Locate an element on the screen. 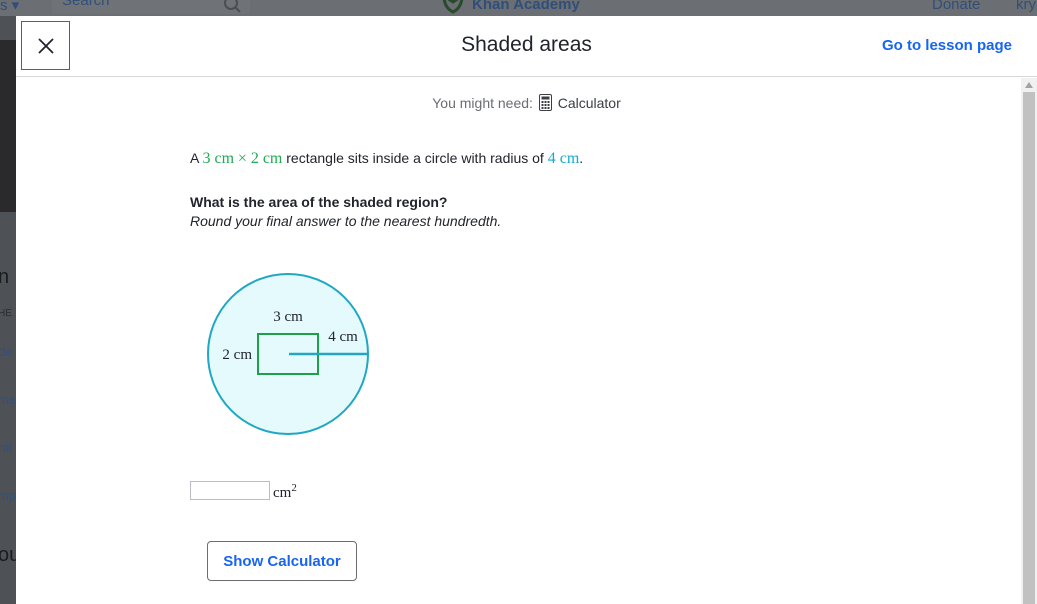 The width and height of the screenshot is (1037, 604). bg-video-thumbnail is located at coordinates (8, 126).